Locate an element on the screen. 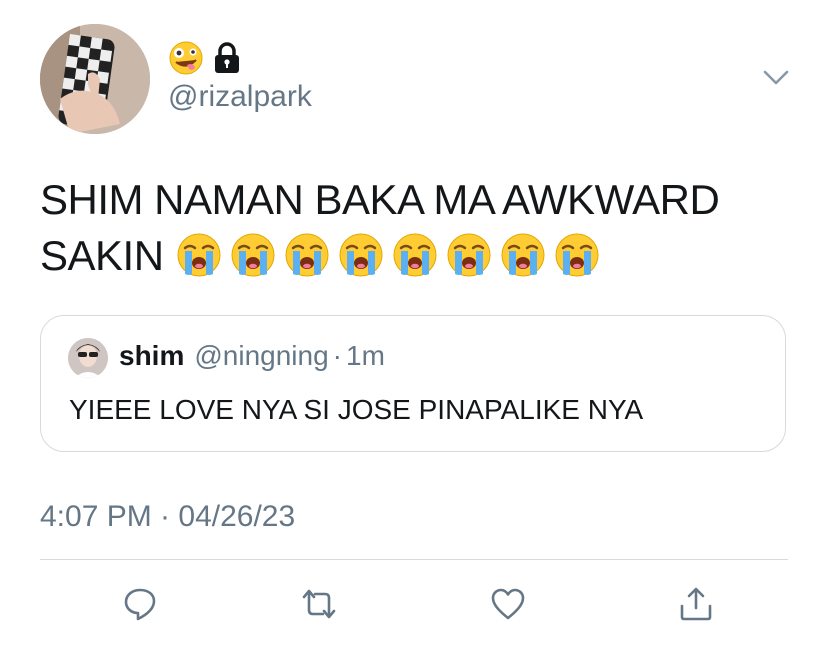 The width and height of the screenshot is (828, 649). quoted-avatar is located at coordinates (88, 358).